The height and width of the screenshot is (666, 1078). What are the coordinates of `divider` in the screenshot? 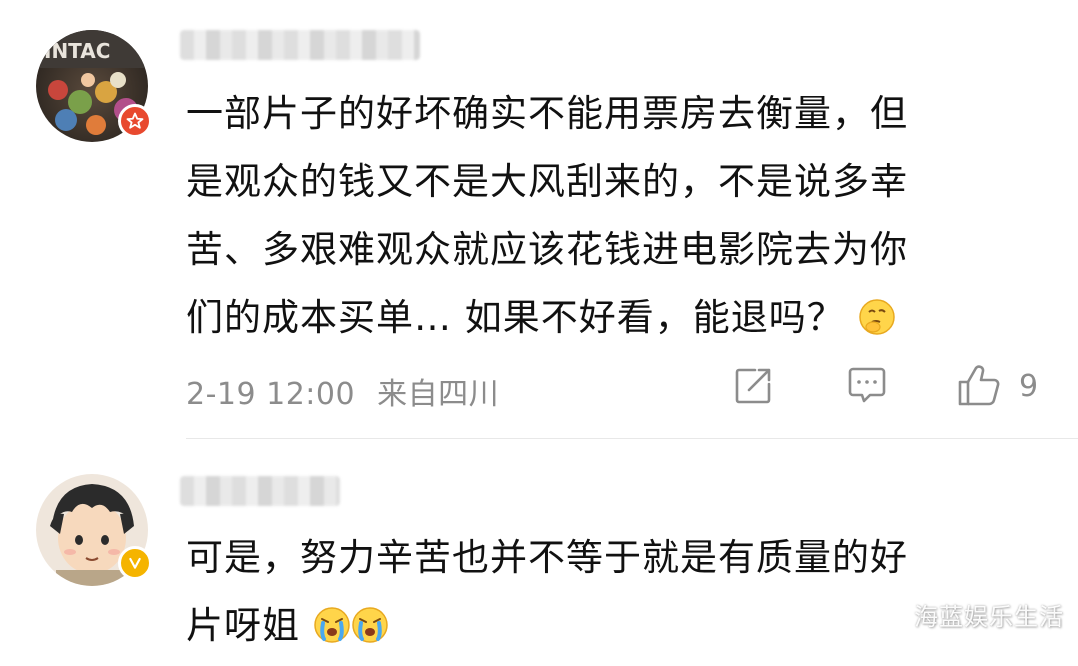 It's located at (632, 438).